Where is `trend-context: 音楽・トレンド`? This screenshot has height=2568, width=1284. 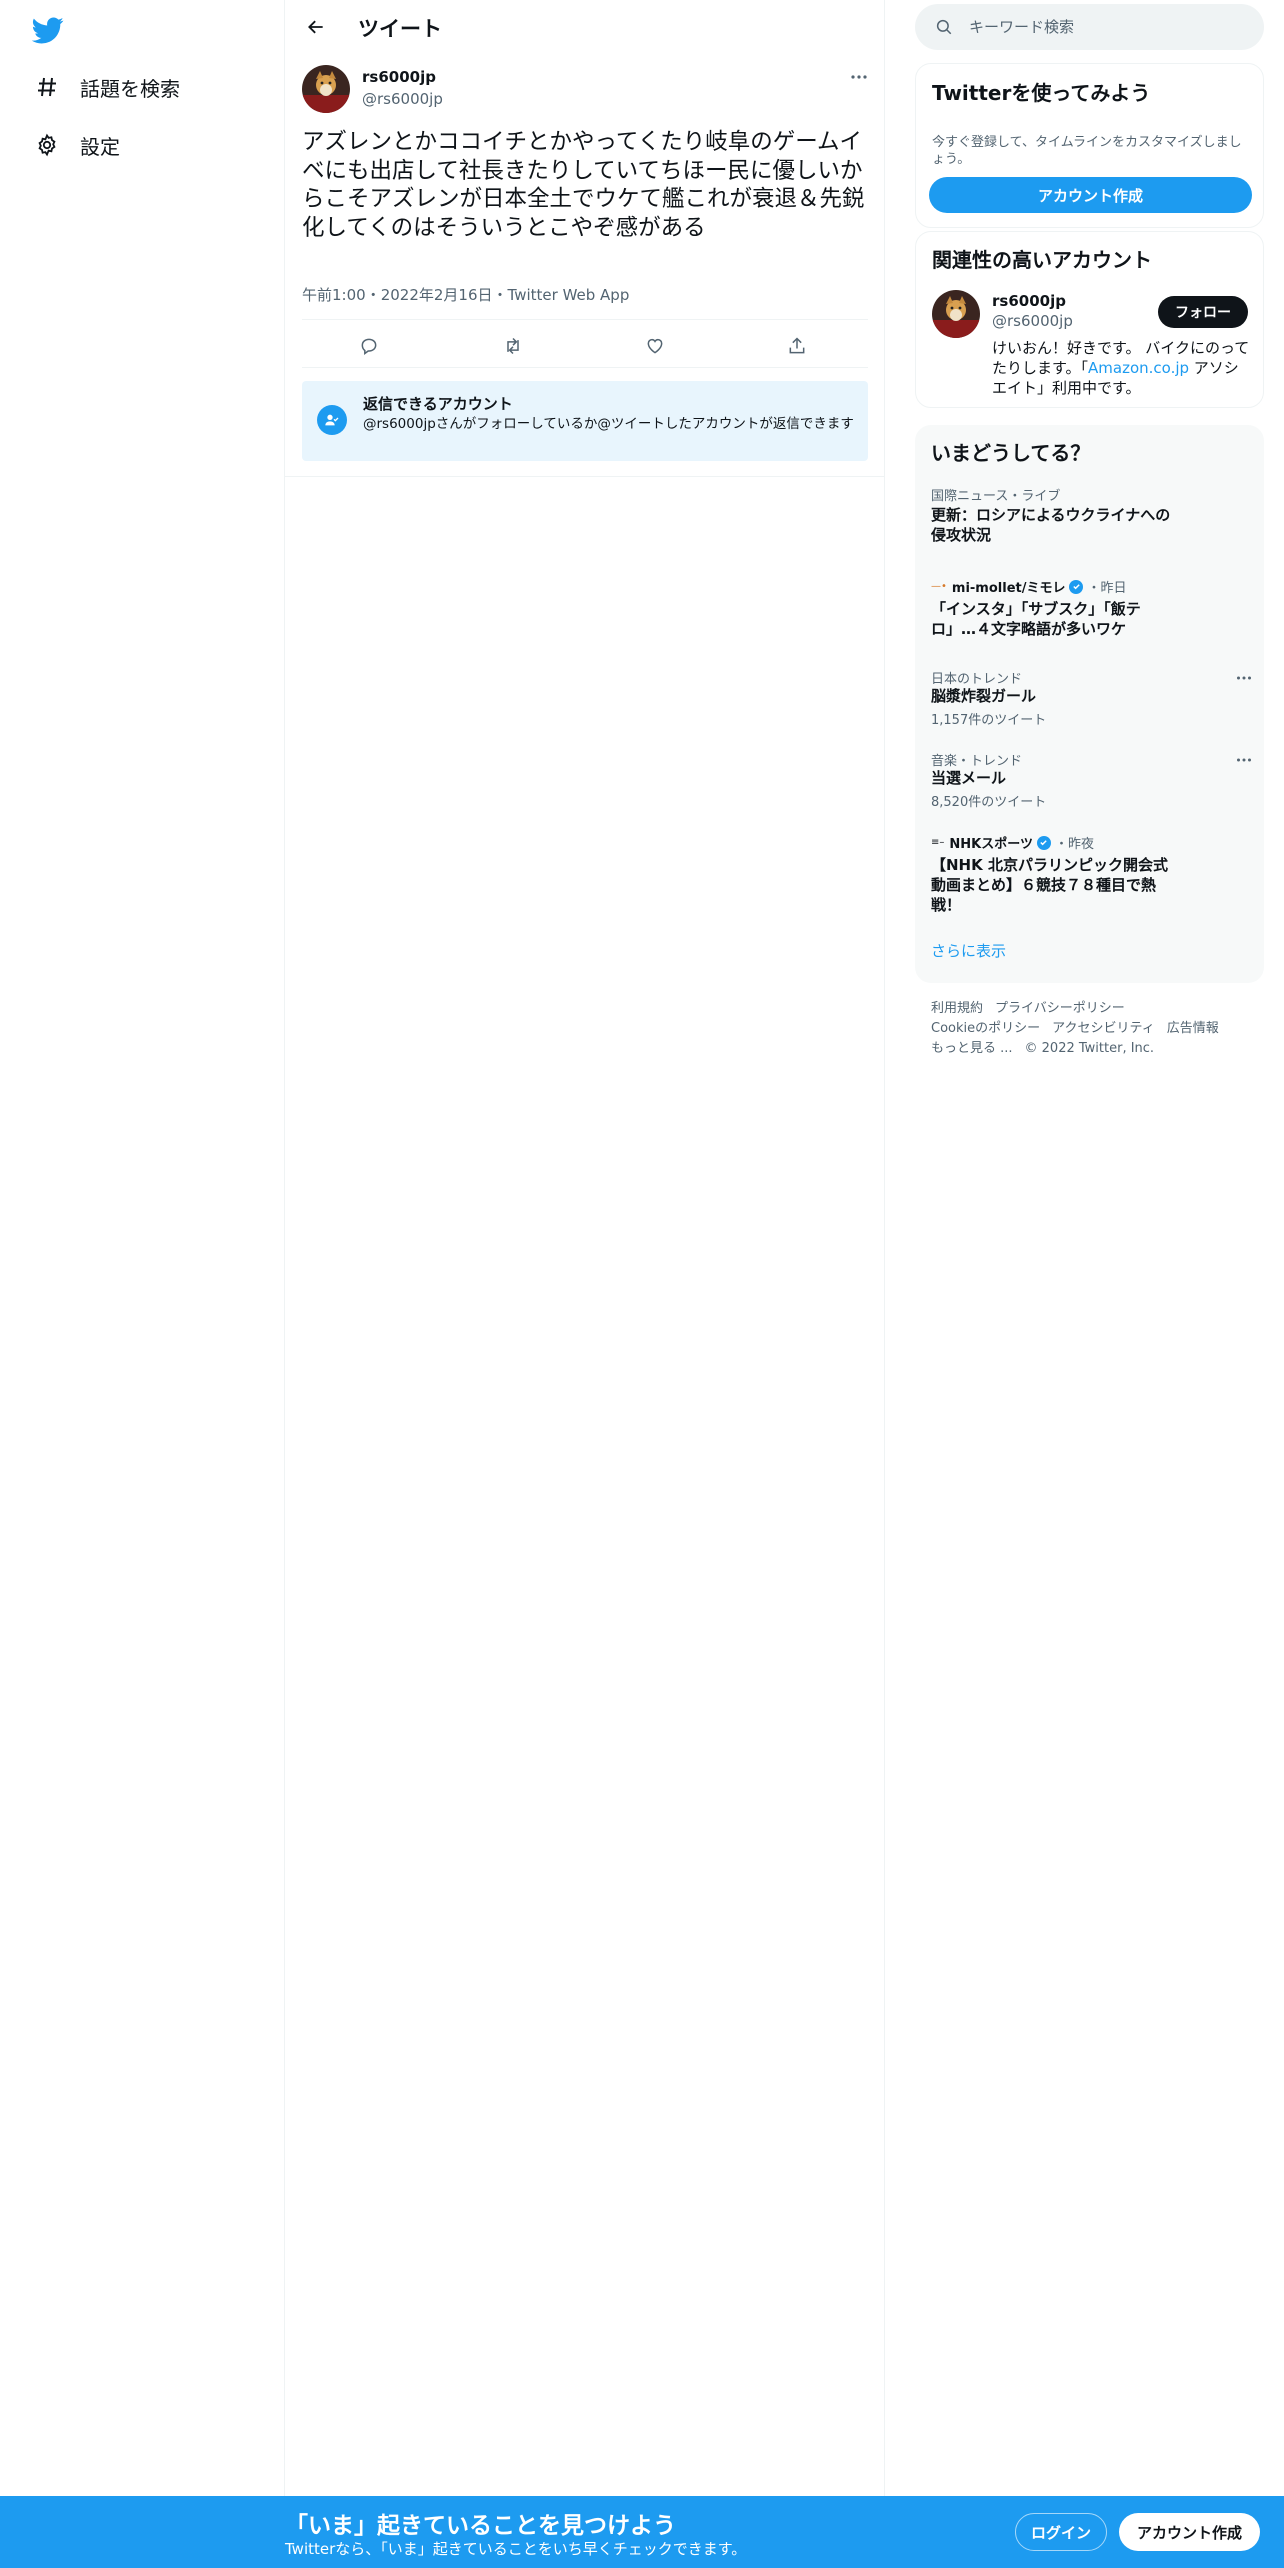 trend-context: 音楽・トレンド is located at coordinates (977, 761).